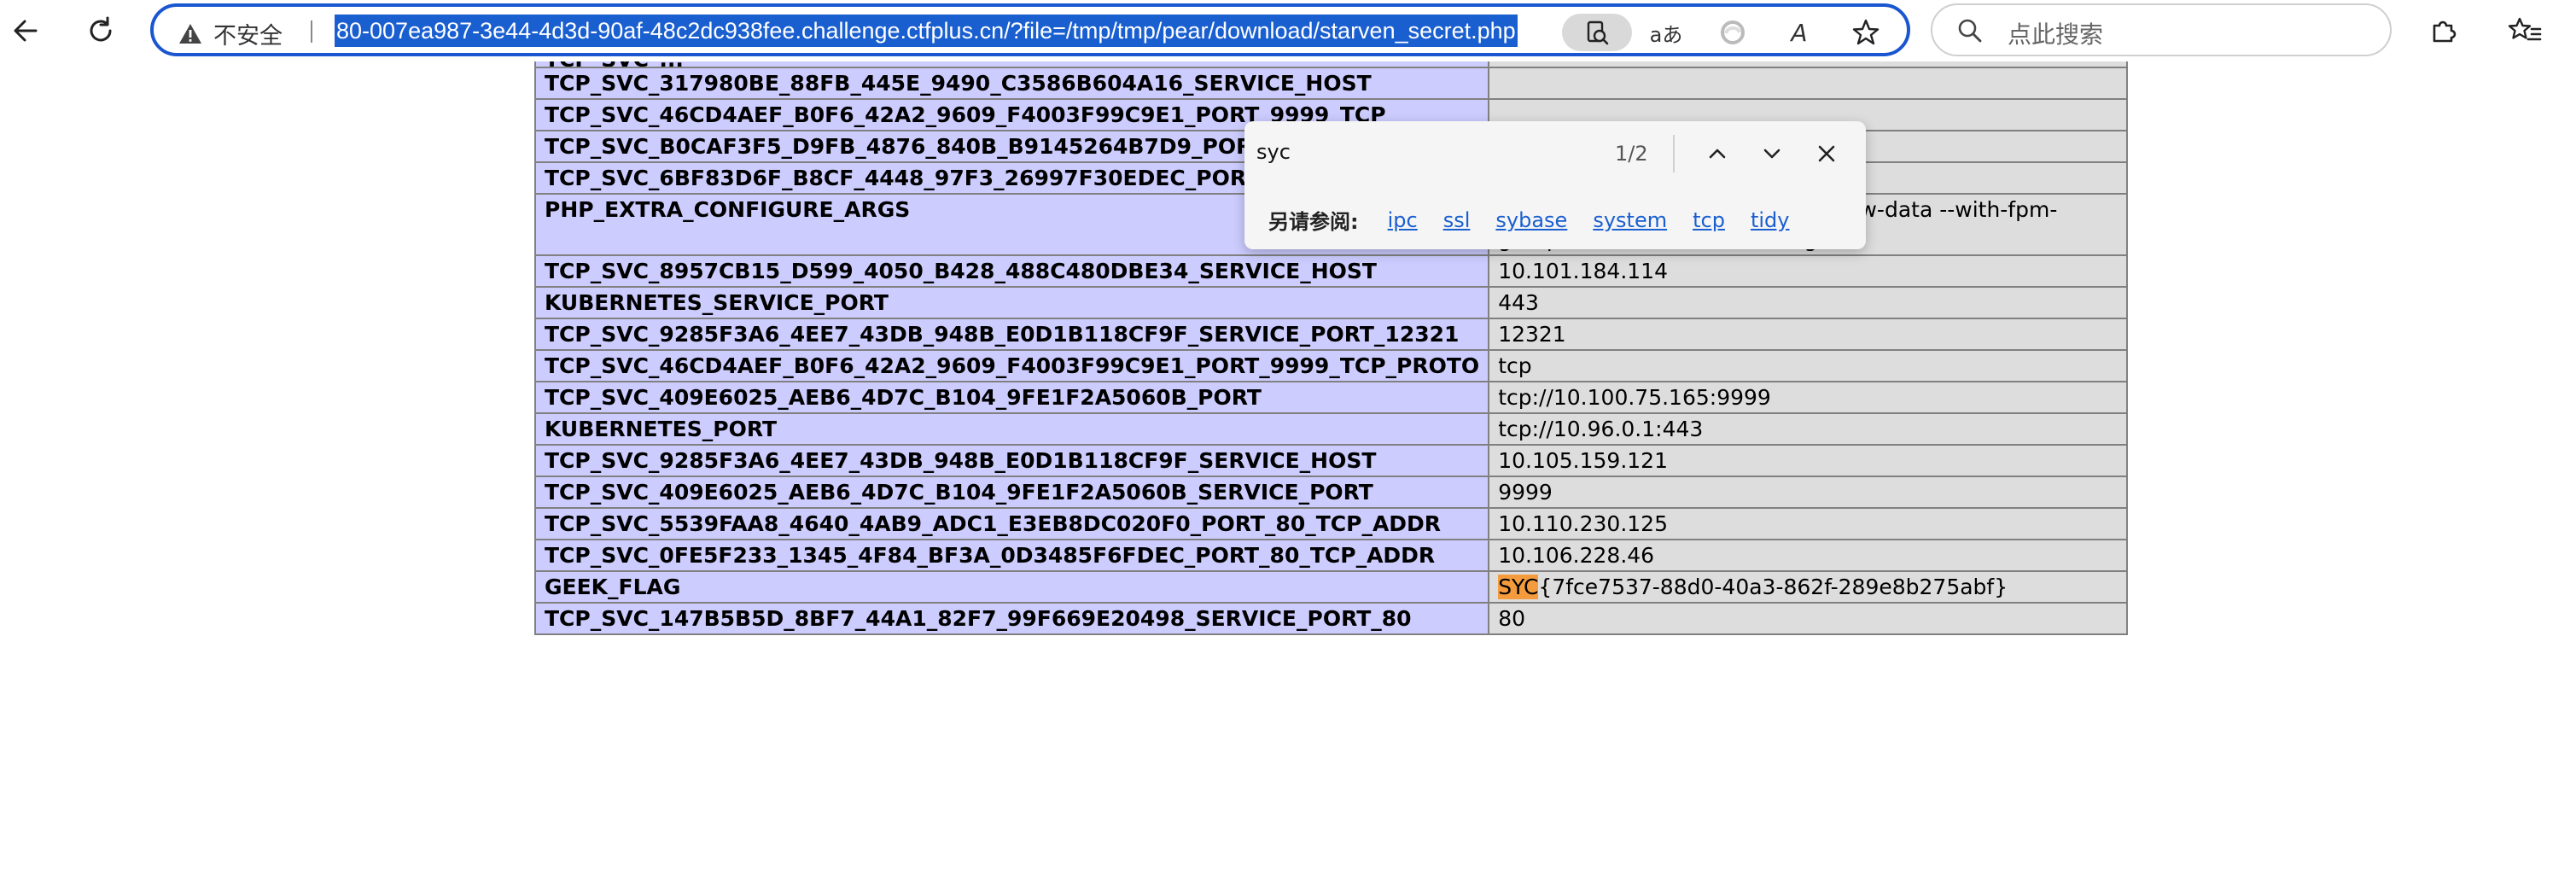 This screenshot has width=2576, height=887. What do you see at coordinates (1630, 220) in the screenshot?
I see `suggestion-link: system` at bounding box center [1630, 220].